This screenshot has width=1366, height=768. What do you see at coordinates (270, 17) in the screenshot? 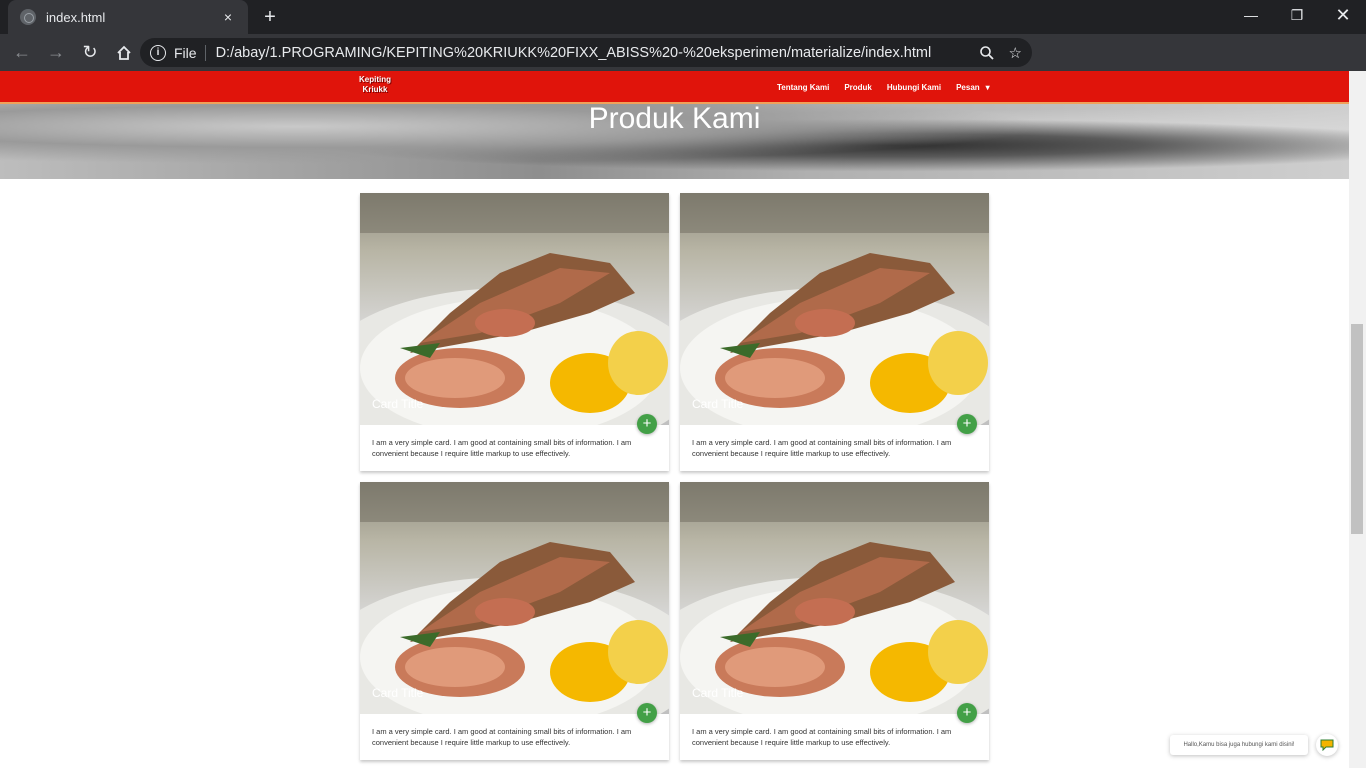
I see `new-tab-button: +` at bounding box center [270, 17].